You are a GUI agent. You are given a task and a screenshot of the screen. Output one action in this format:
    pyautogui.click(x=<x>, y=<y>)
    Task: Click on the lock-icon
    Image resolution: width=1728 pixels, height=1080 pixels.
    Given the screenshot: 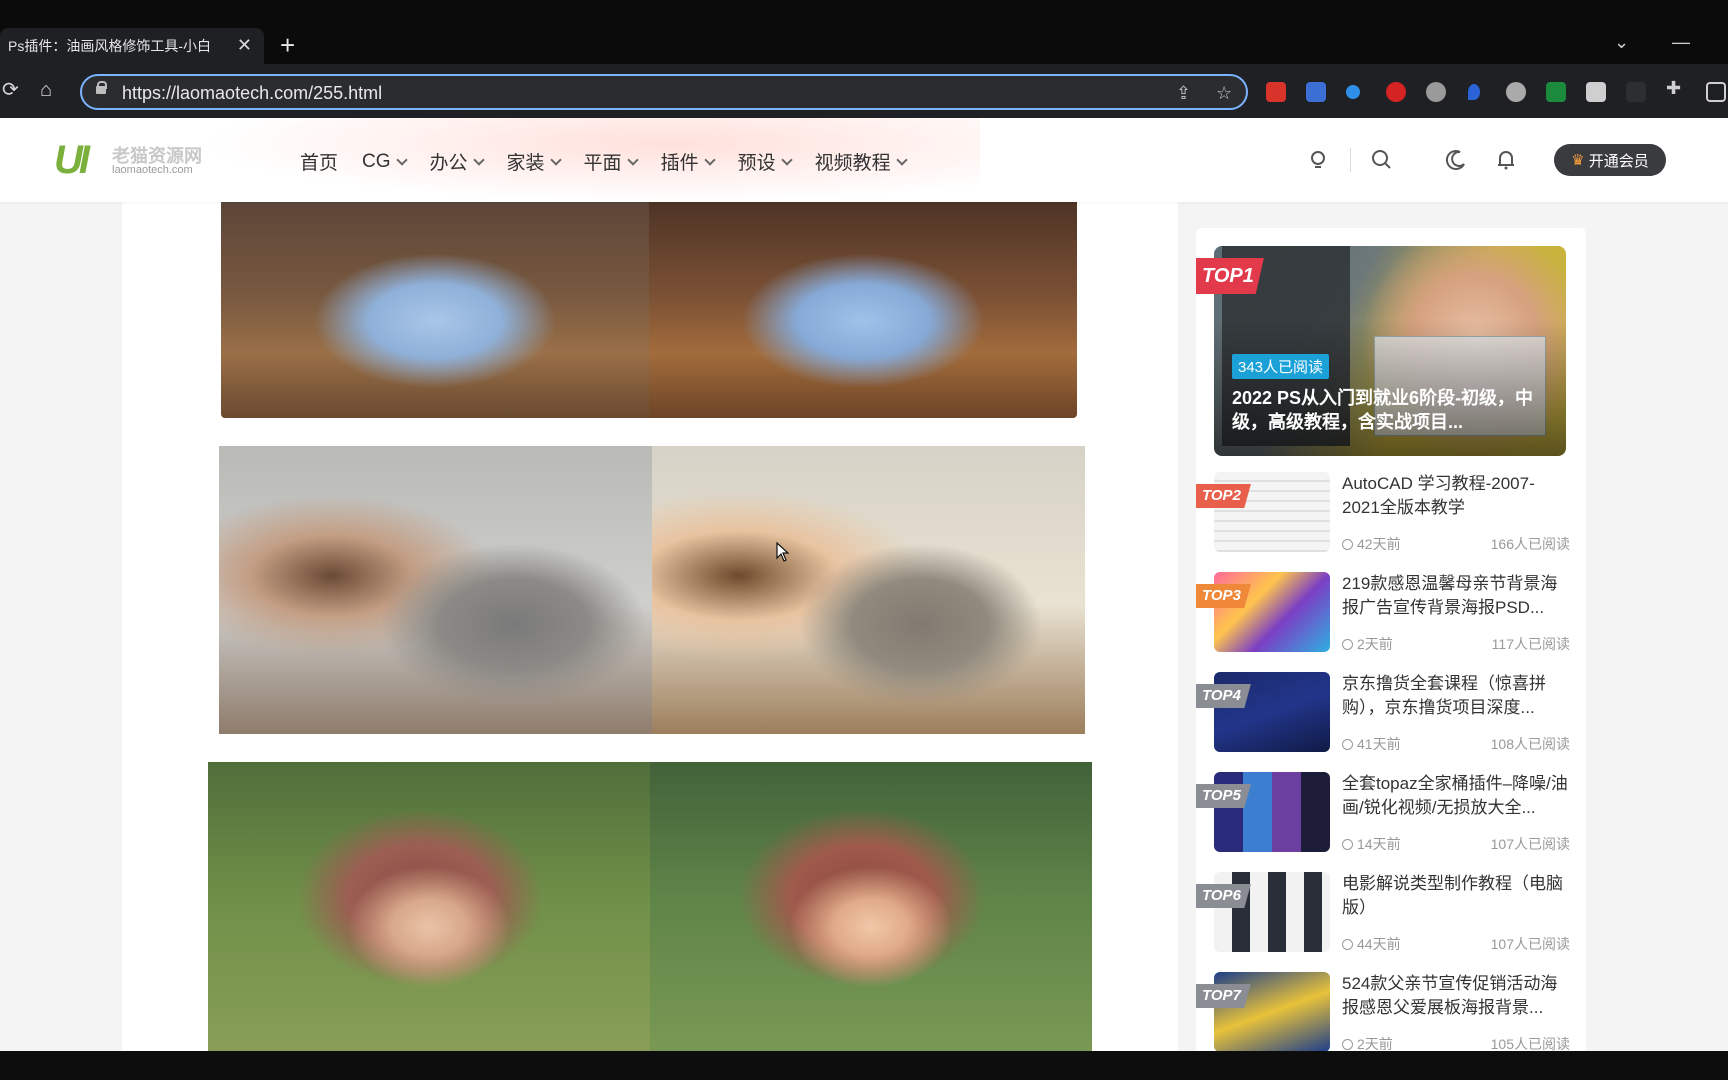 What is the action you would take?
    pyautogui.click(x=101, y=89)
    